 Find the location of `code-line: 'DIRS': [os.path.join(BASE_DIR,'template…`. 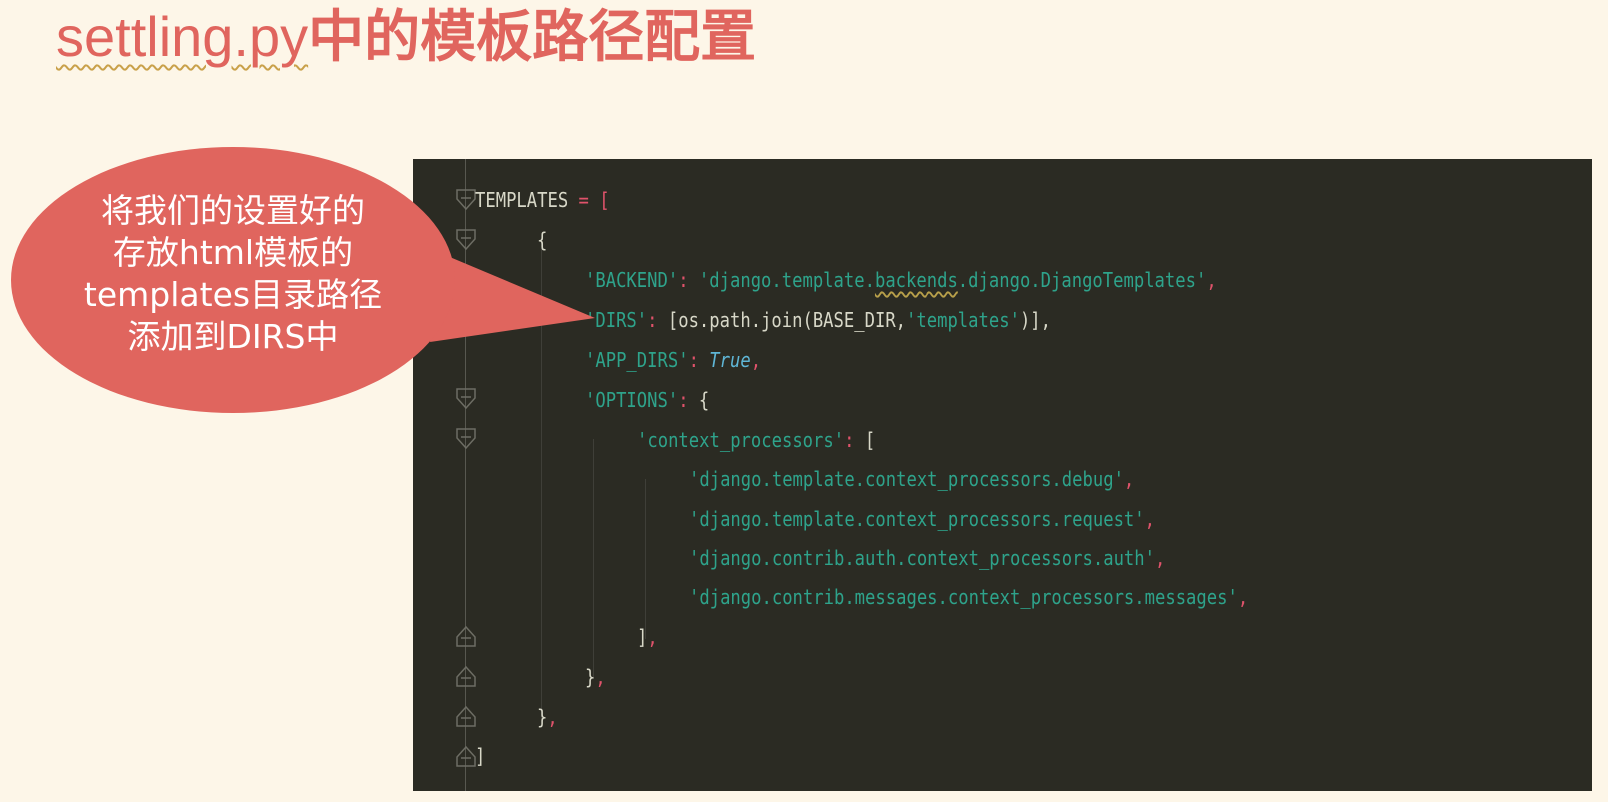

code-line: 'DIRS': [os.path.join(BASE_DIR,'template… is located at coordinates (818, 320).